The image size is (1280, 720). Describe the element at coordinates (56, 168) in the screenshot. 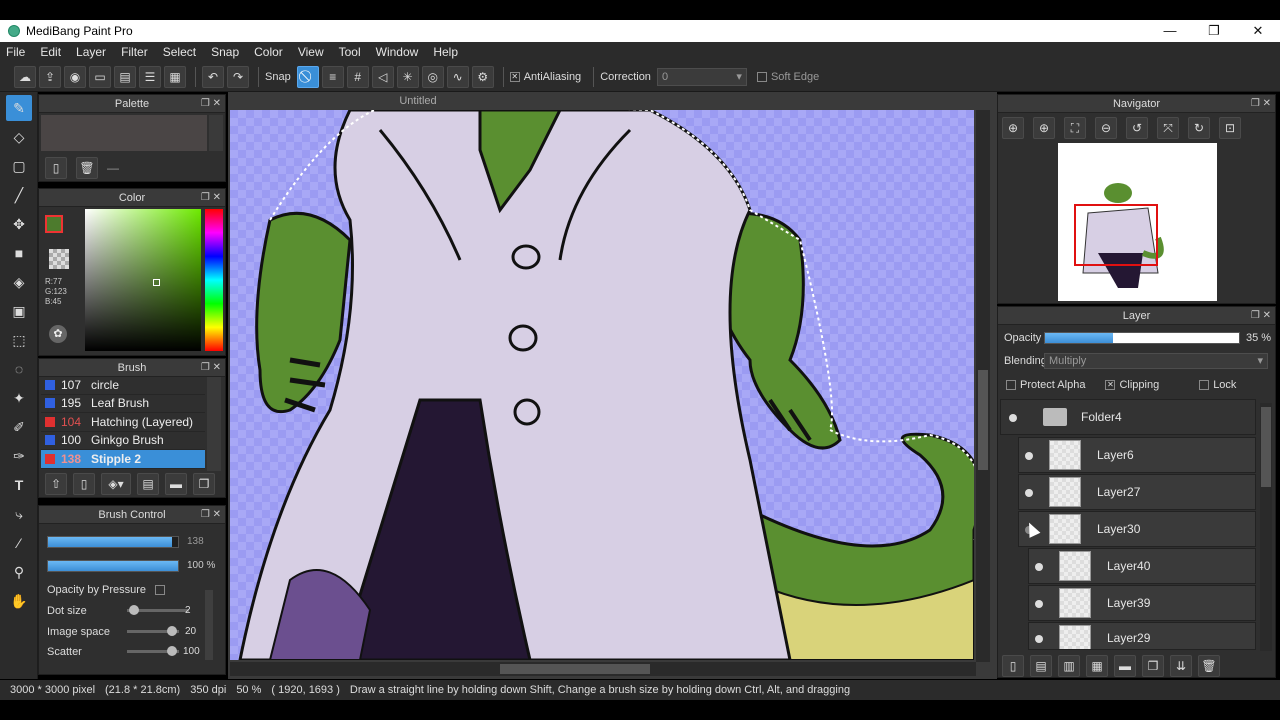

I see `new-palette-icon: ▯` at that location.